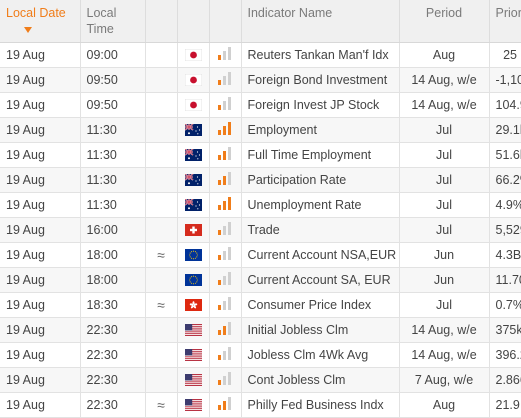  What do you see at coordinates (28, 29) in the screenshot?
I see `sort-descending-icon` at bounding box center [28, 29].